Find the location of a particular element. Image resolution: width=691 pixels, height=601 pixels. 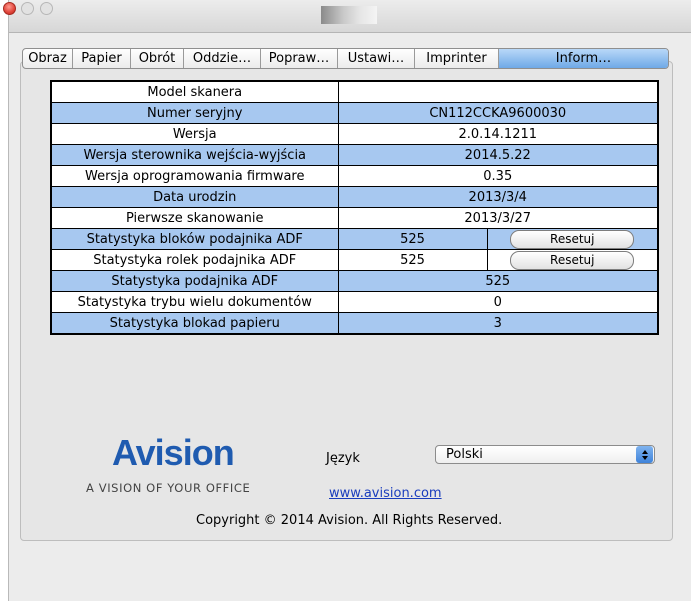

info-label: Statystyka rolek podajnika ADF is located at coordinates (194, 260).